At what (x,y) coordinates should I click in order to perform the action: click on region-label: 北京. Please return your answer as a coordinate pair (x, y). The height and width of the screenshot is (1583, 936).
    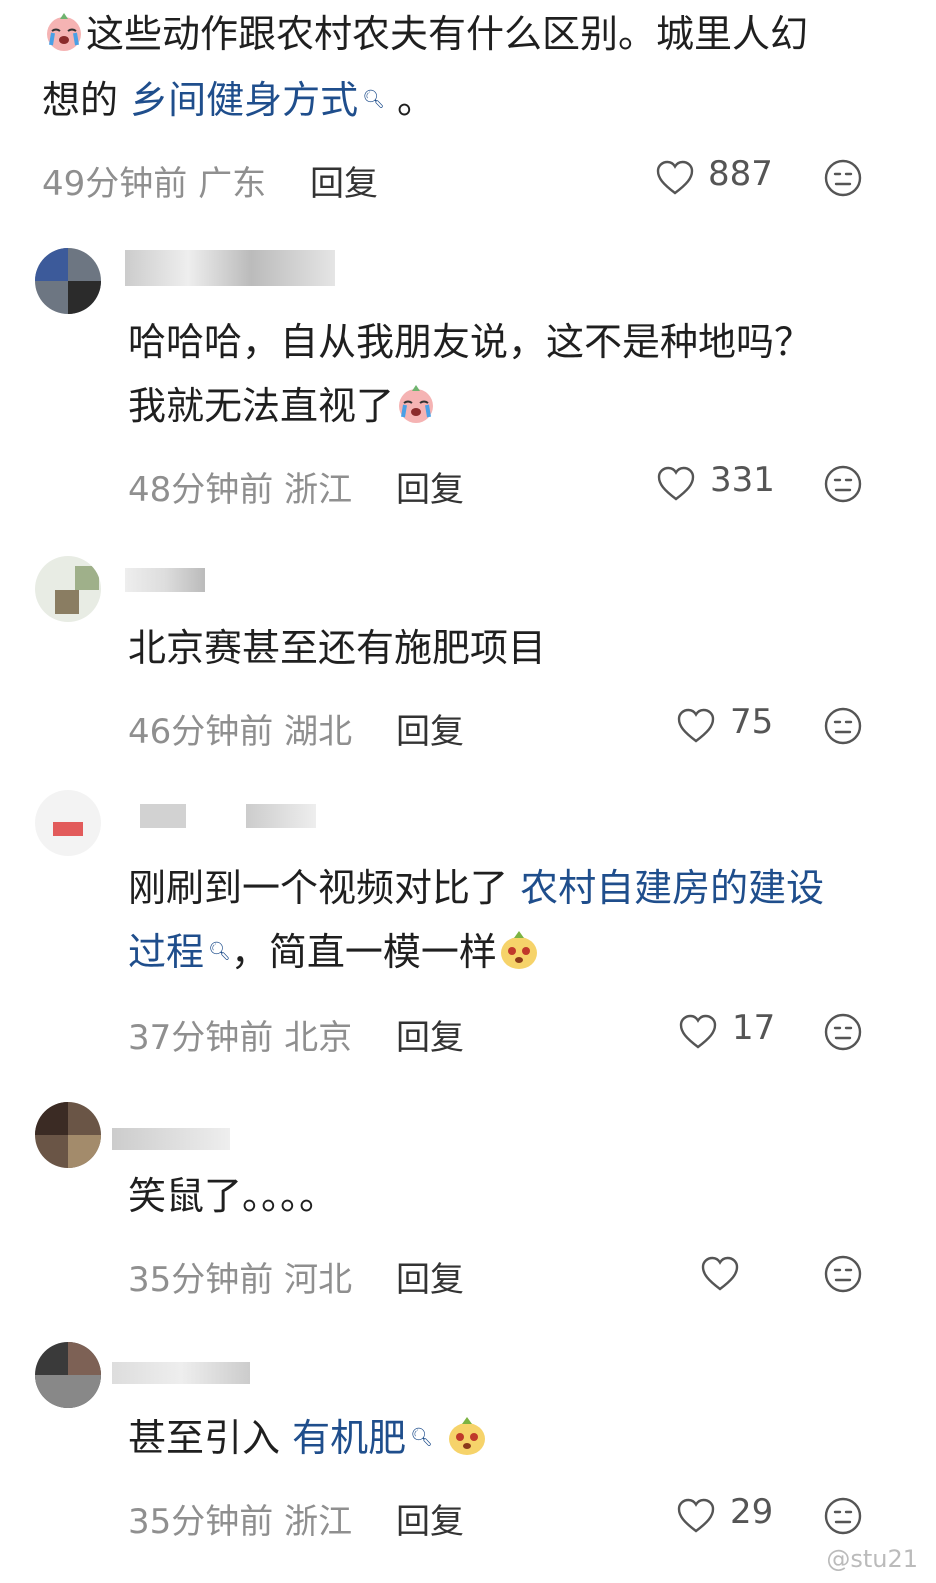
    Looking at the image, I should click on (318, 1038).